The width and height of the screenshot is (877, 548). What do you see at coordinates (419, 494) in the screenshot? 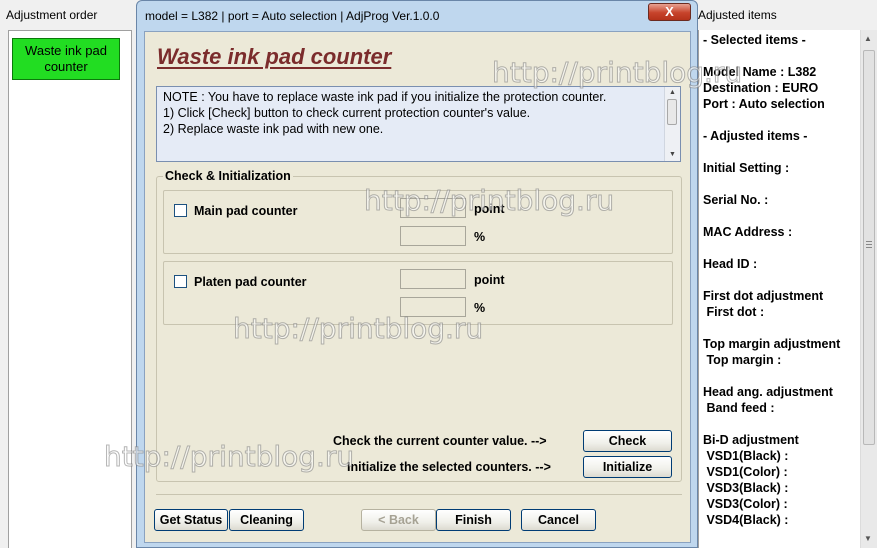
I see `bottom-divider` at bounding box center [419, 494].